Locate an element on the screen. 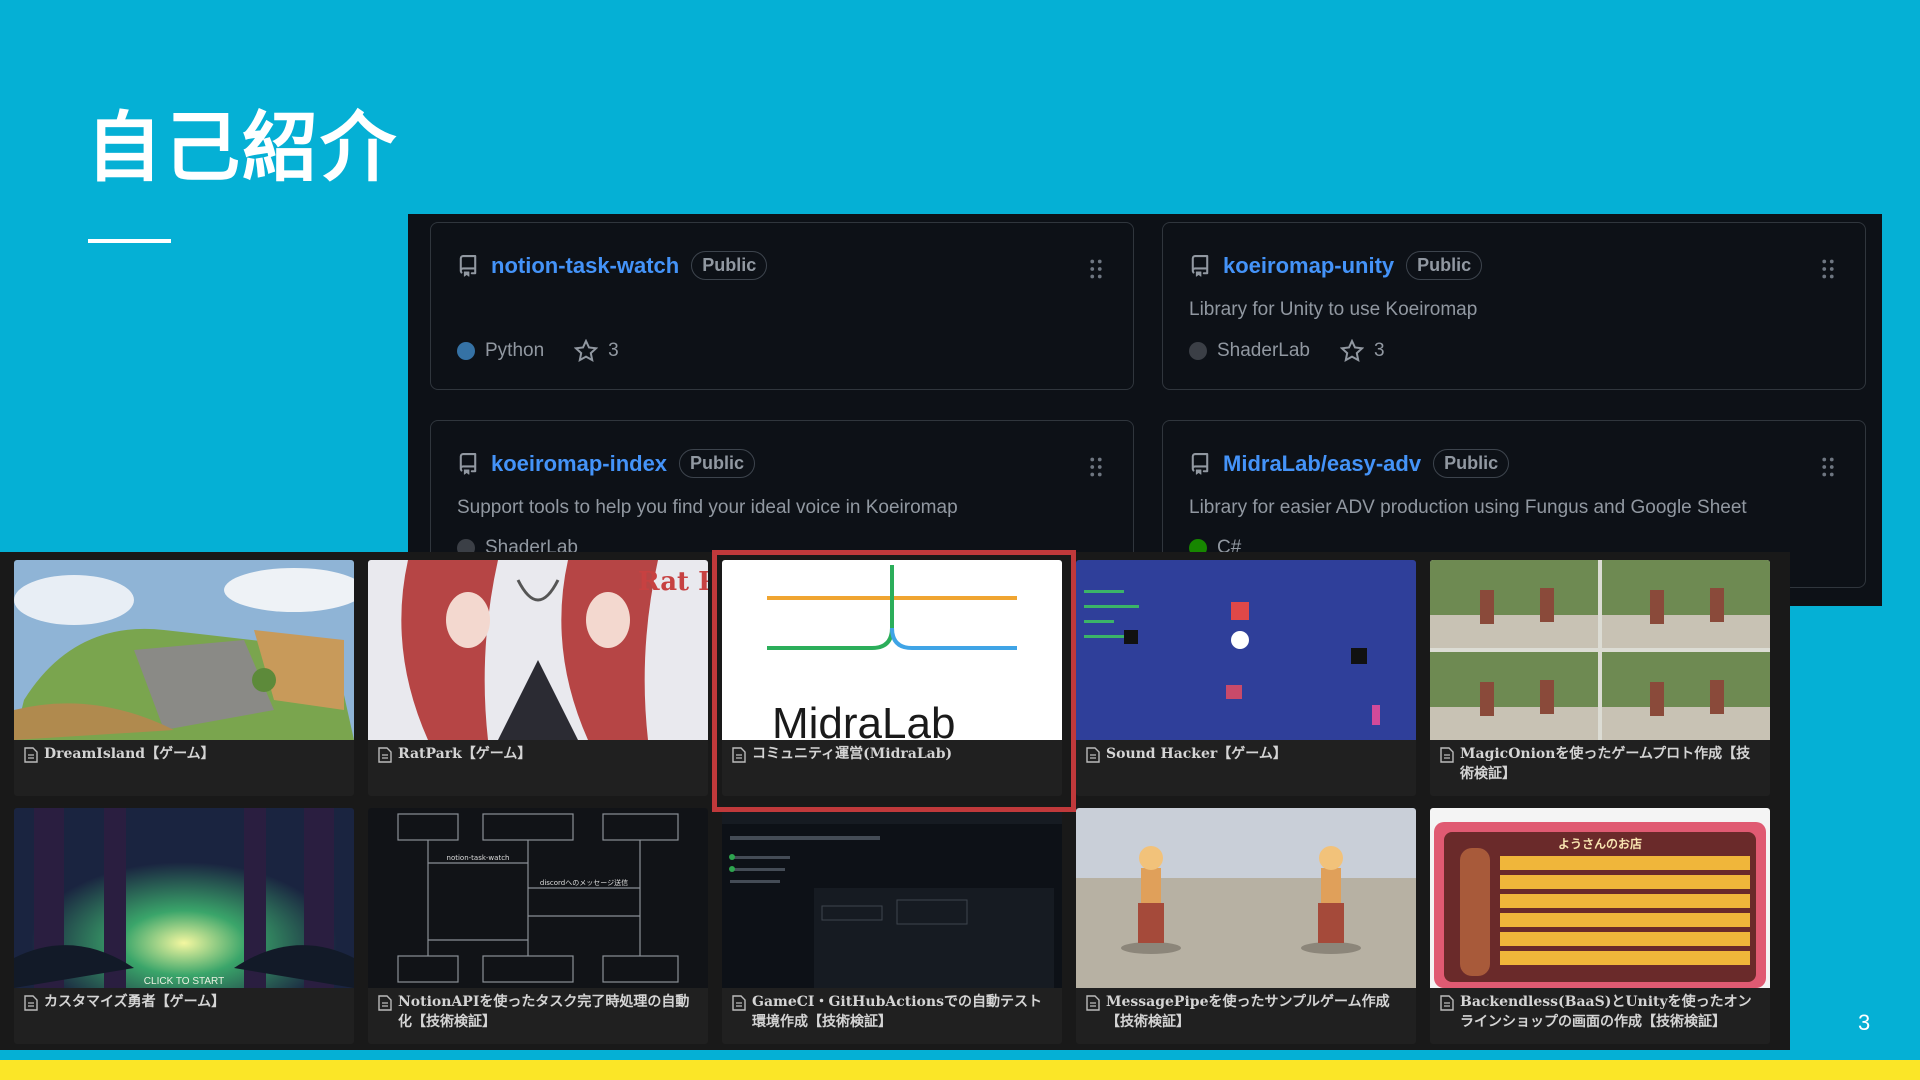  repo-name-link: MidraLab/easy-adv is located at coordinates (1322, 464).